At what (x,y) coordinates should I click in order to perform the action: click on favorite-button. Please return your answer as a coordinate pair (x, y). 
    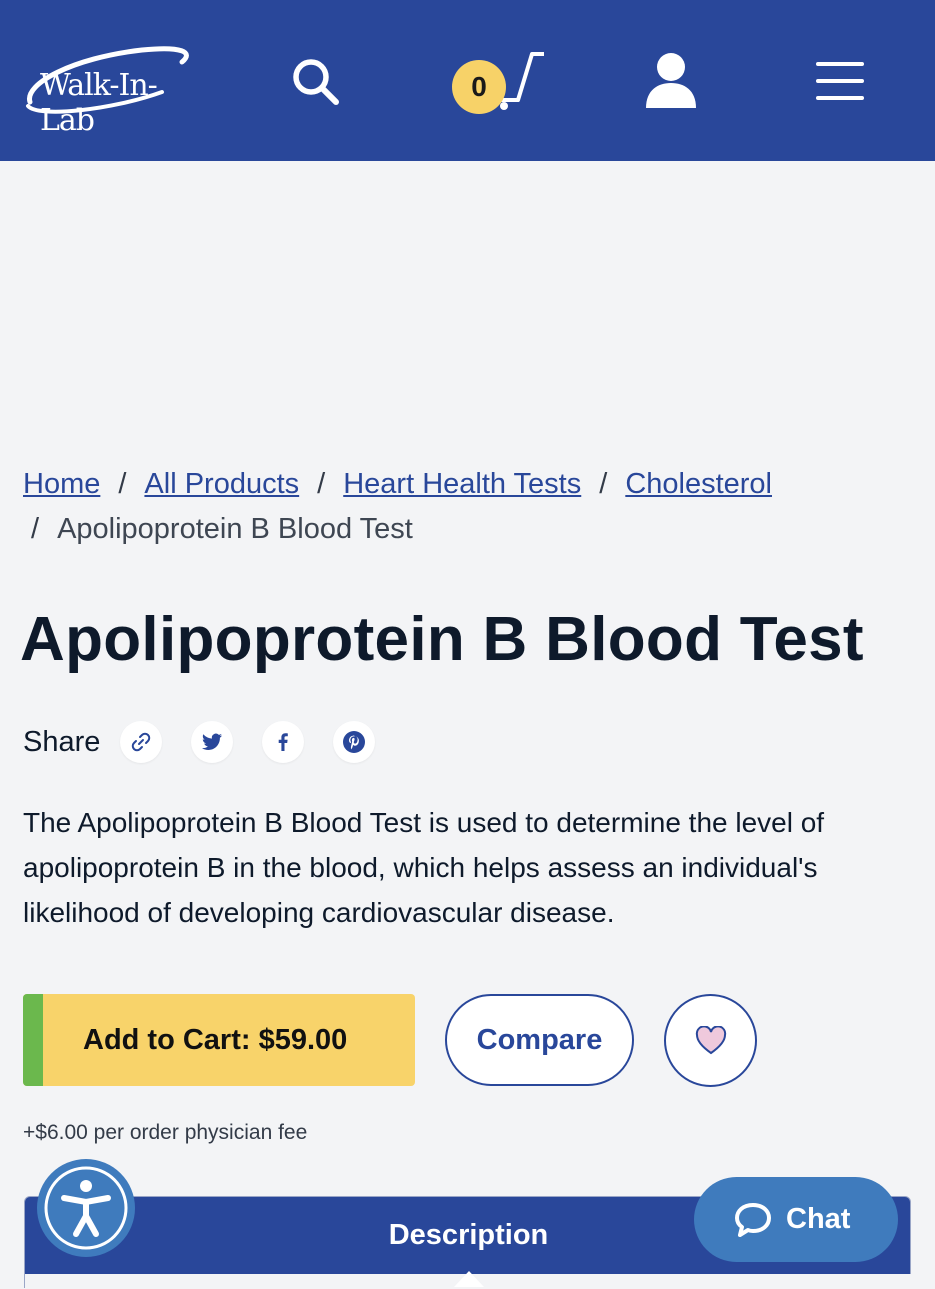
    Looking at the image, I should click on (710, 1040).